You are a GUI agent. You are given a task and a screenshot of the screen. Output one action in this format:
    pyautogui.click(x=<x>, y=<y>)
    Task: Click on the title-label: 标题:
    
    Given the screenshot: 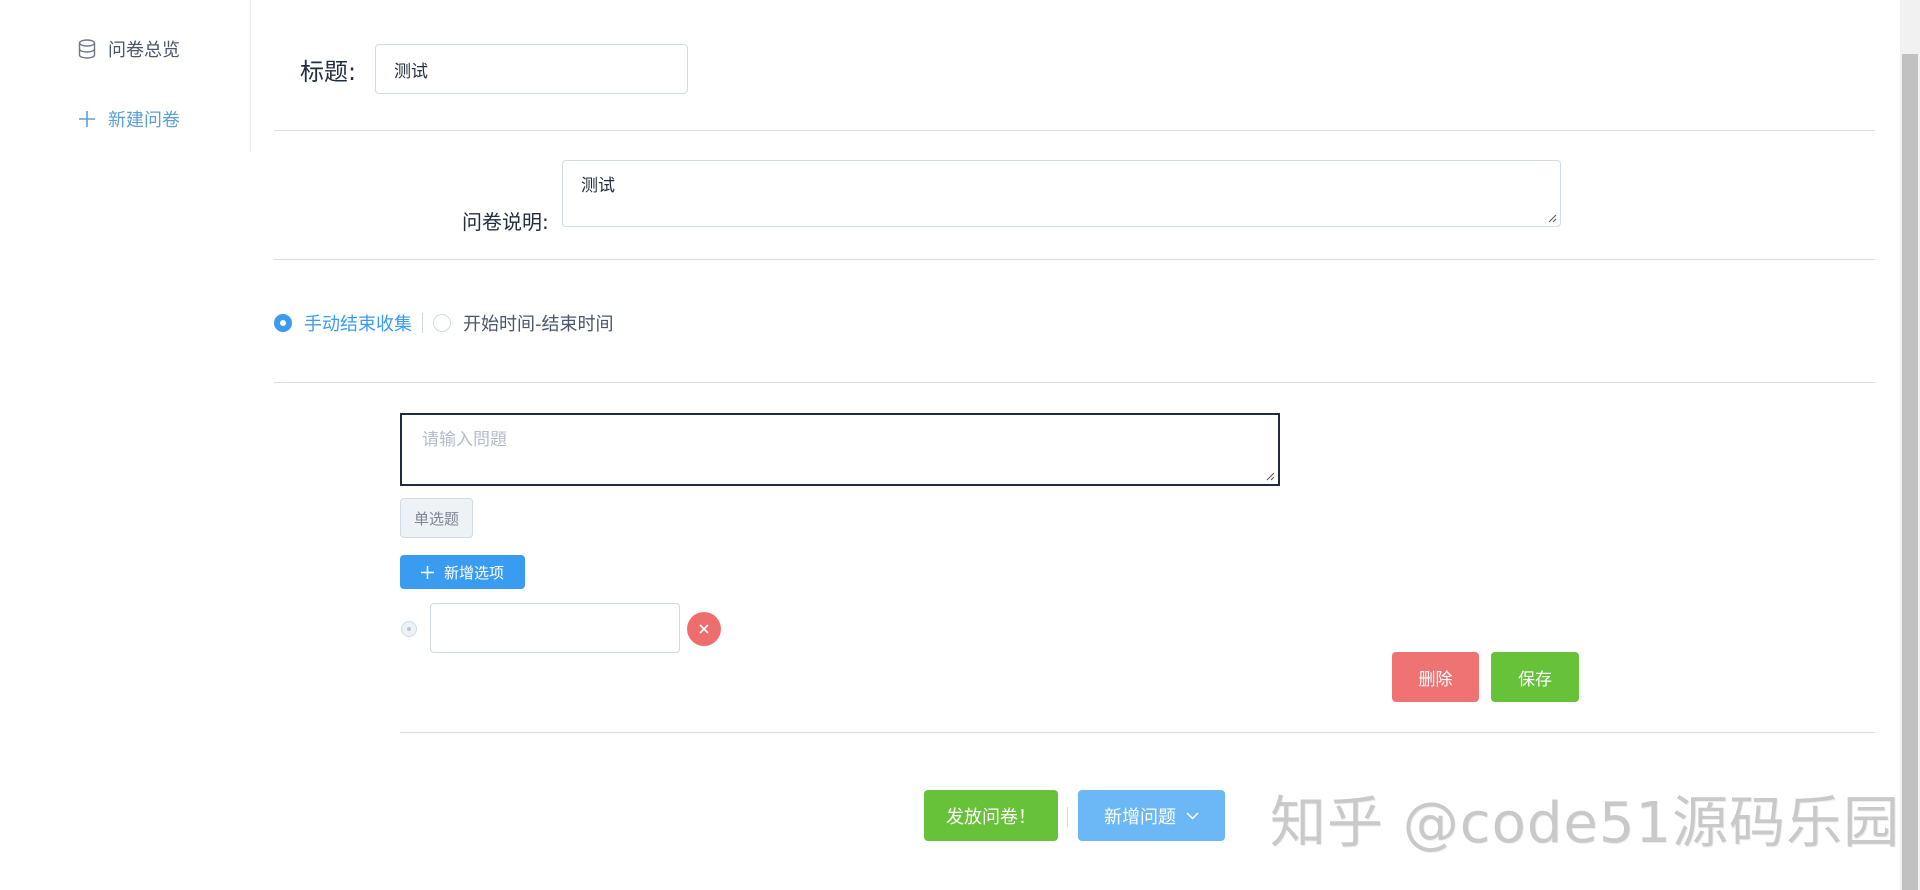 What is the action you would take?
    pyautogui.click(x=328, y=72)
    